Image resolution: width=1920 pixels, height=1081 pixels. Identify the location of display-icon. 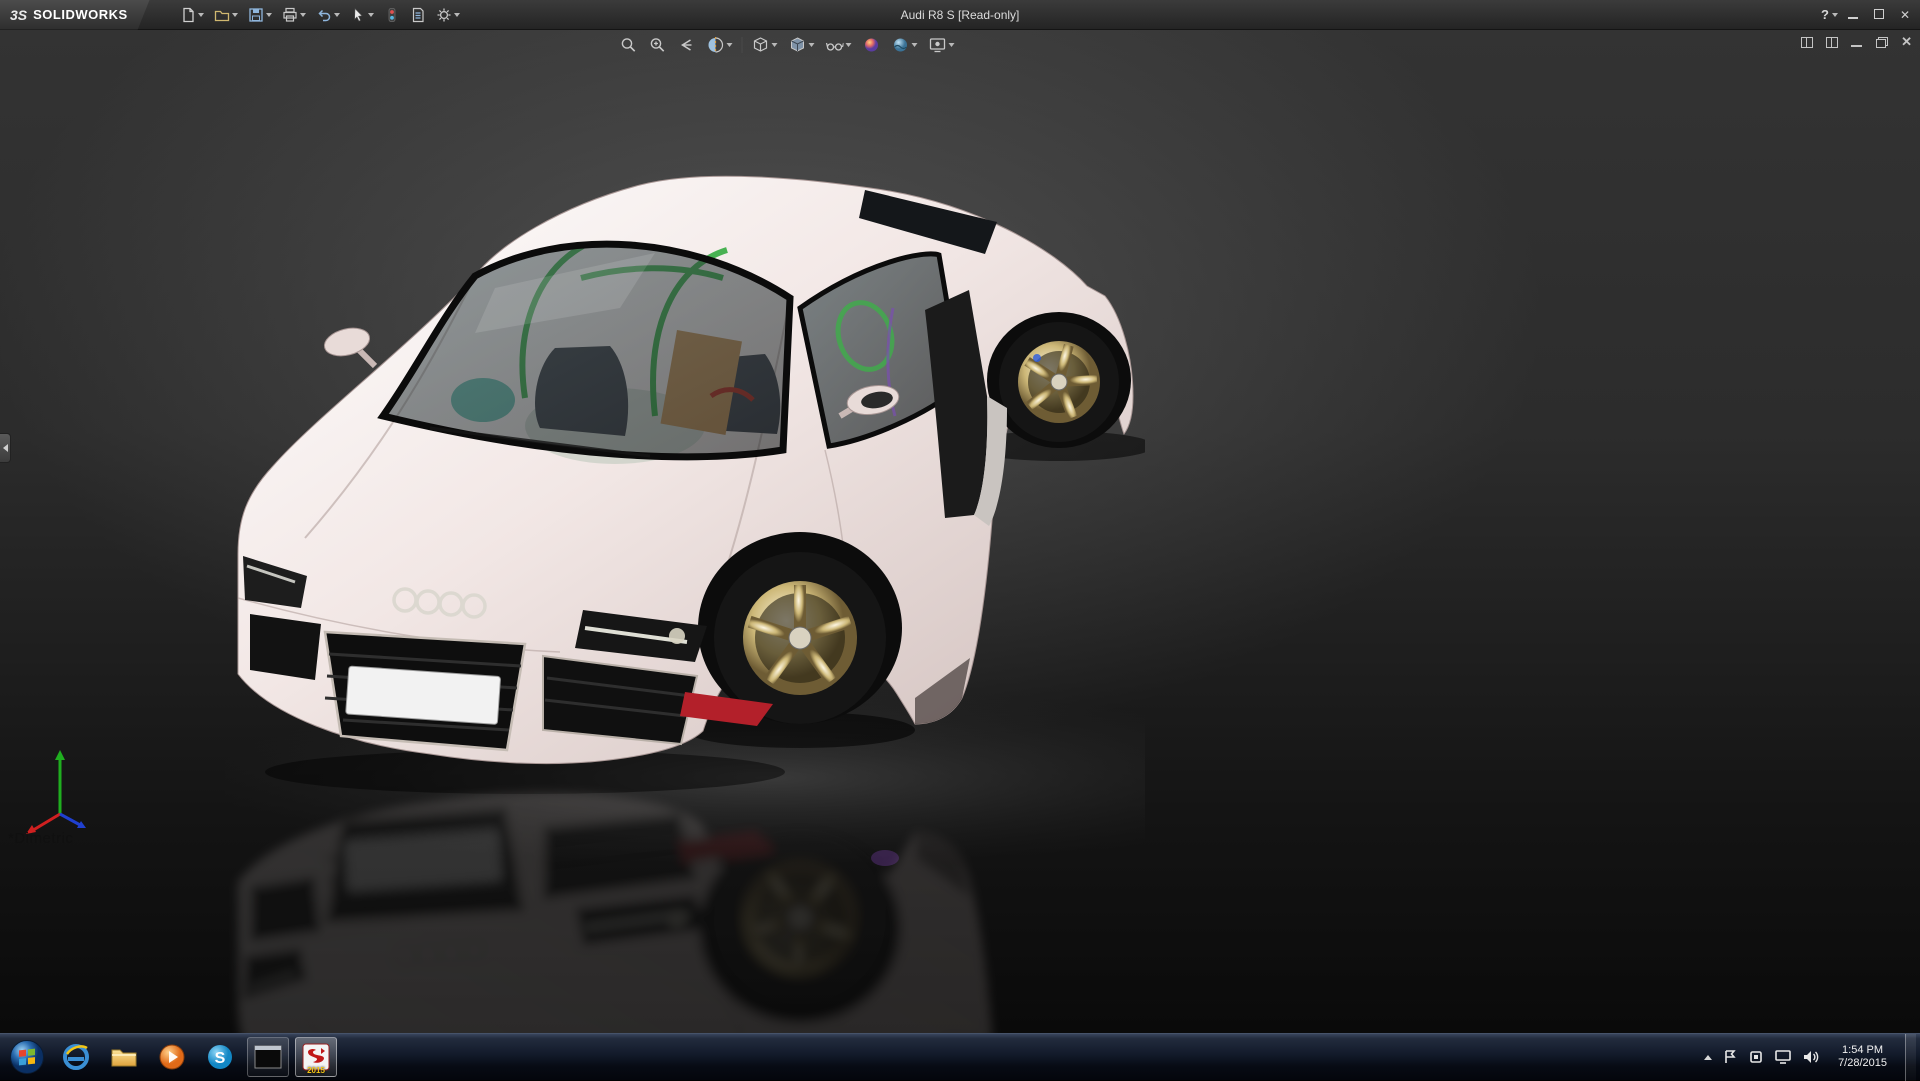
(1783, 1057).